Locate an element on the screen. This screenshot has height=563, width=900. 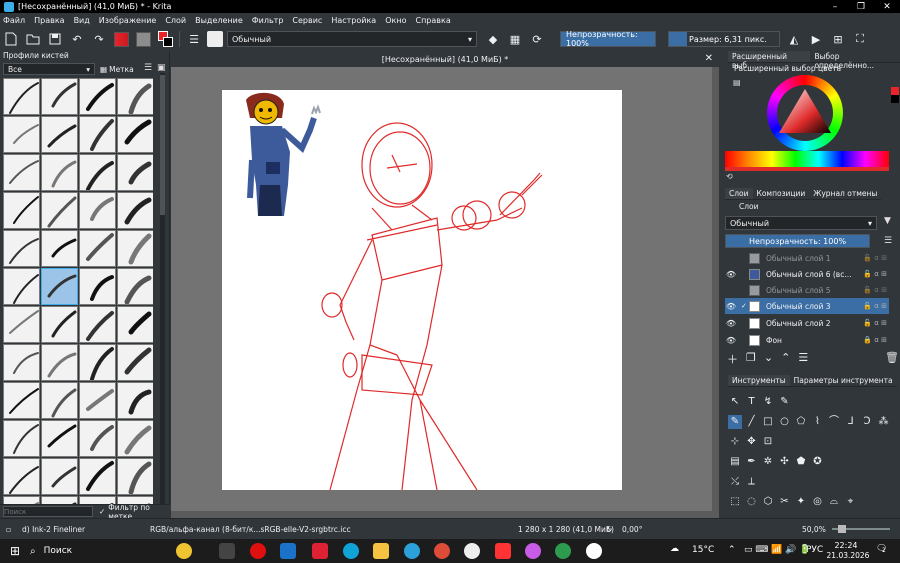
add-layer-icon: ＋ is located at coordinates (732, 359).